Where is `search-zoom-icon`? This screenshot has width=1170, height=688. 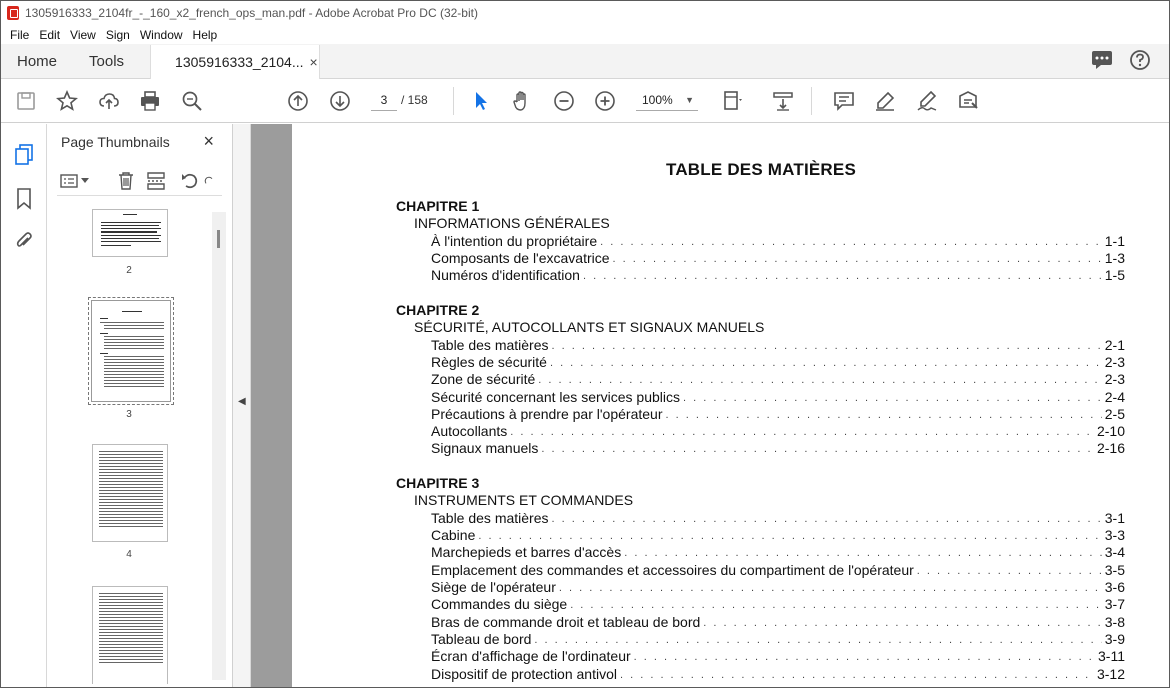 search-zoom-icon is located at coordinates (192, 101).